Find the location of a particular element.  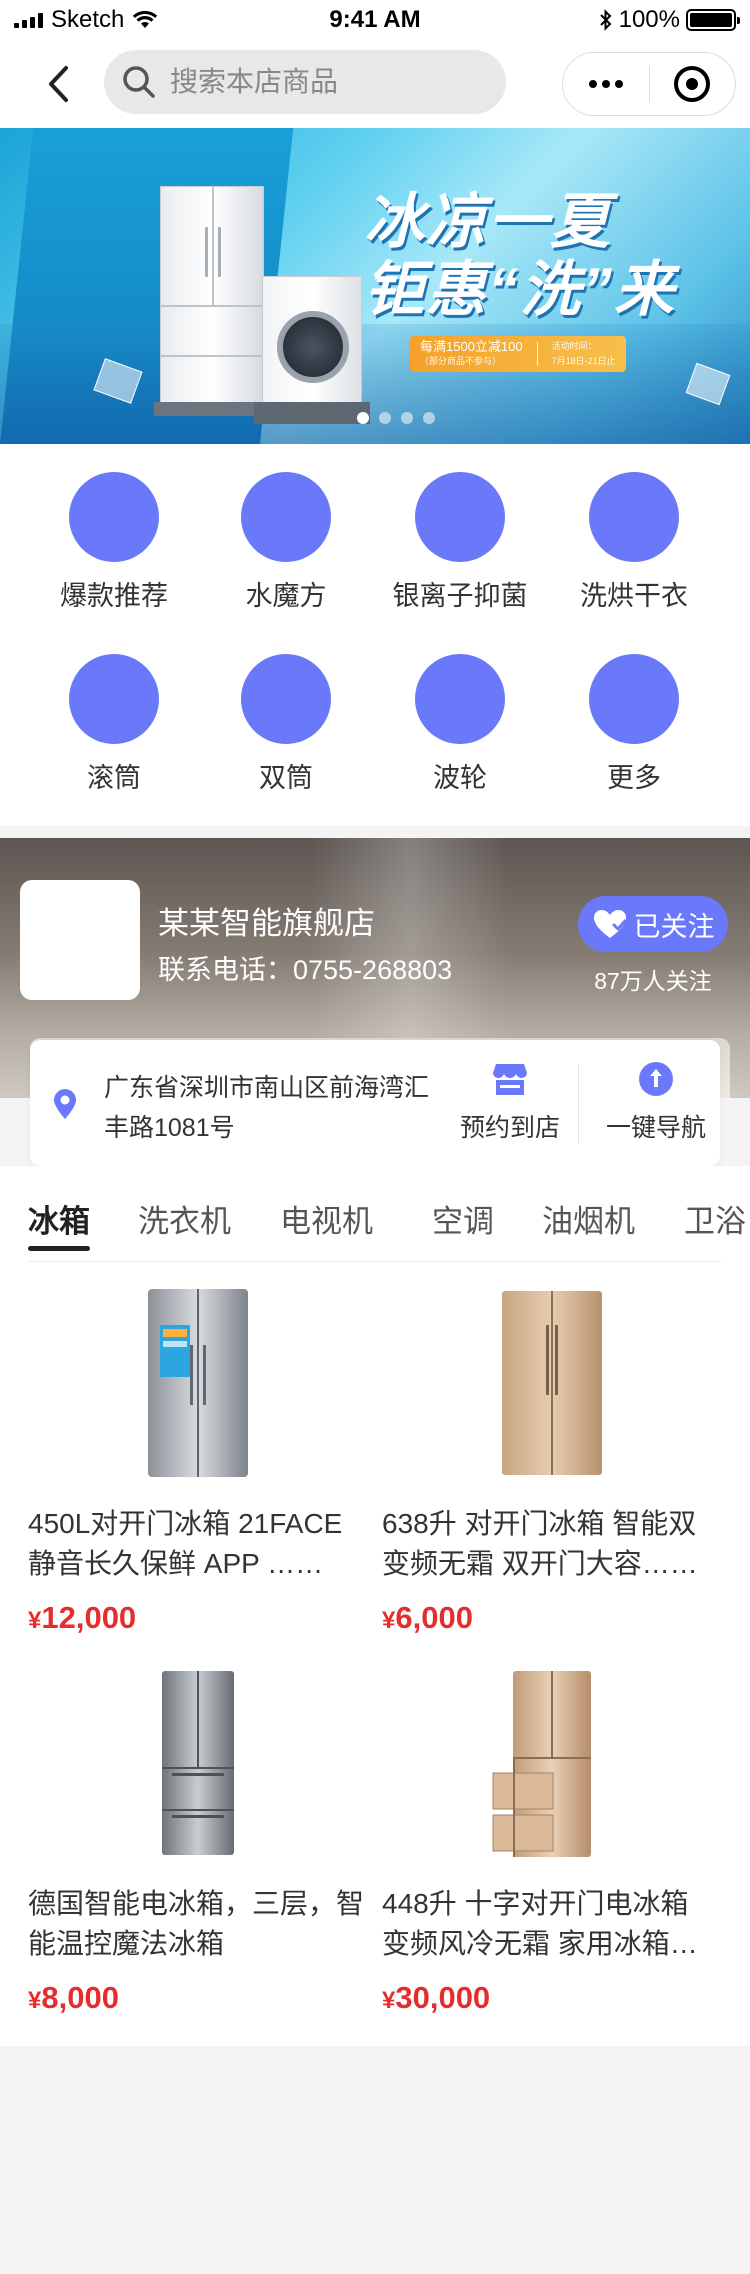

banner-pagination is located at coordinates (396, 418).